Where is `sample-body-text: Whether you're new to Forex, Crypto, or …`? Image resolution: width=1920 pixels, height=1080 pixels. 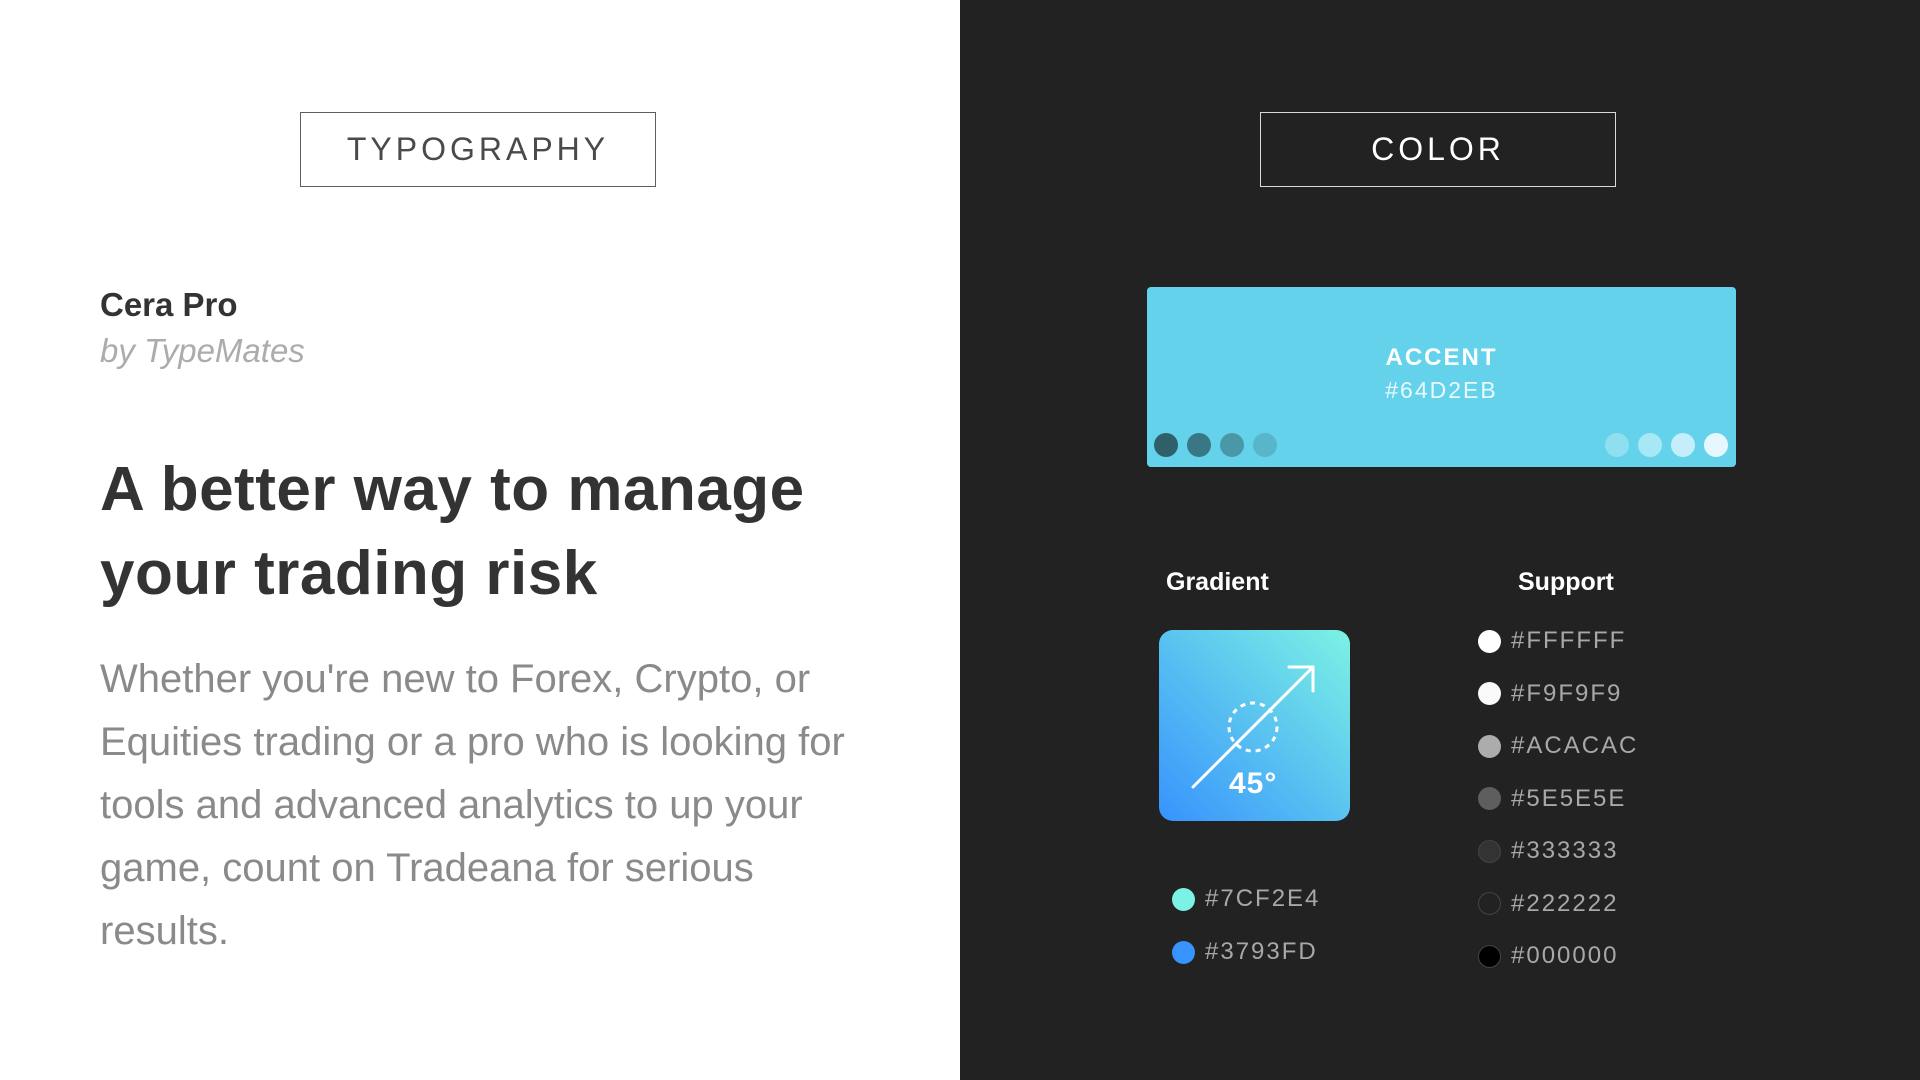
sample-body-text: Whether you're new to Forex, Crypto, or … is located at coordinates (472, 805).